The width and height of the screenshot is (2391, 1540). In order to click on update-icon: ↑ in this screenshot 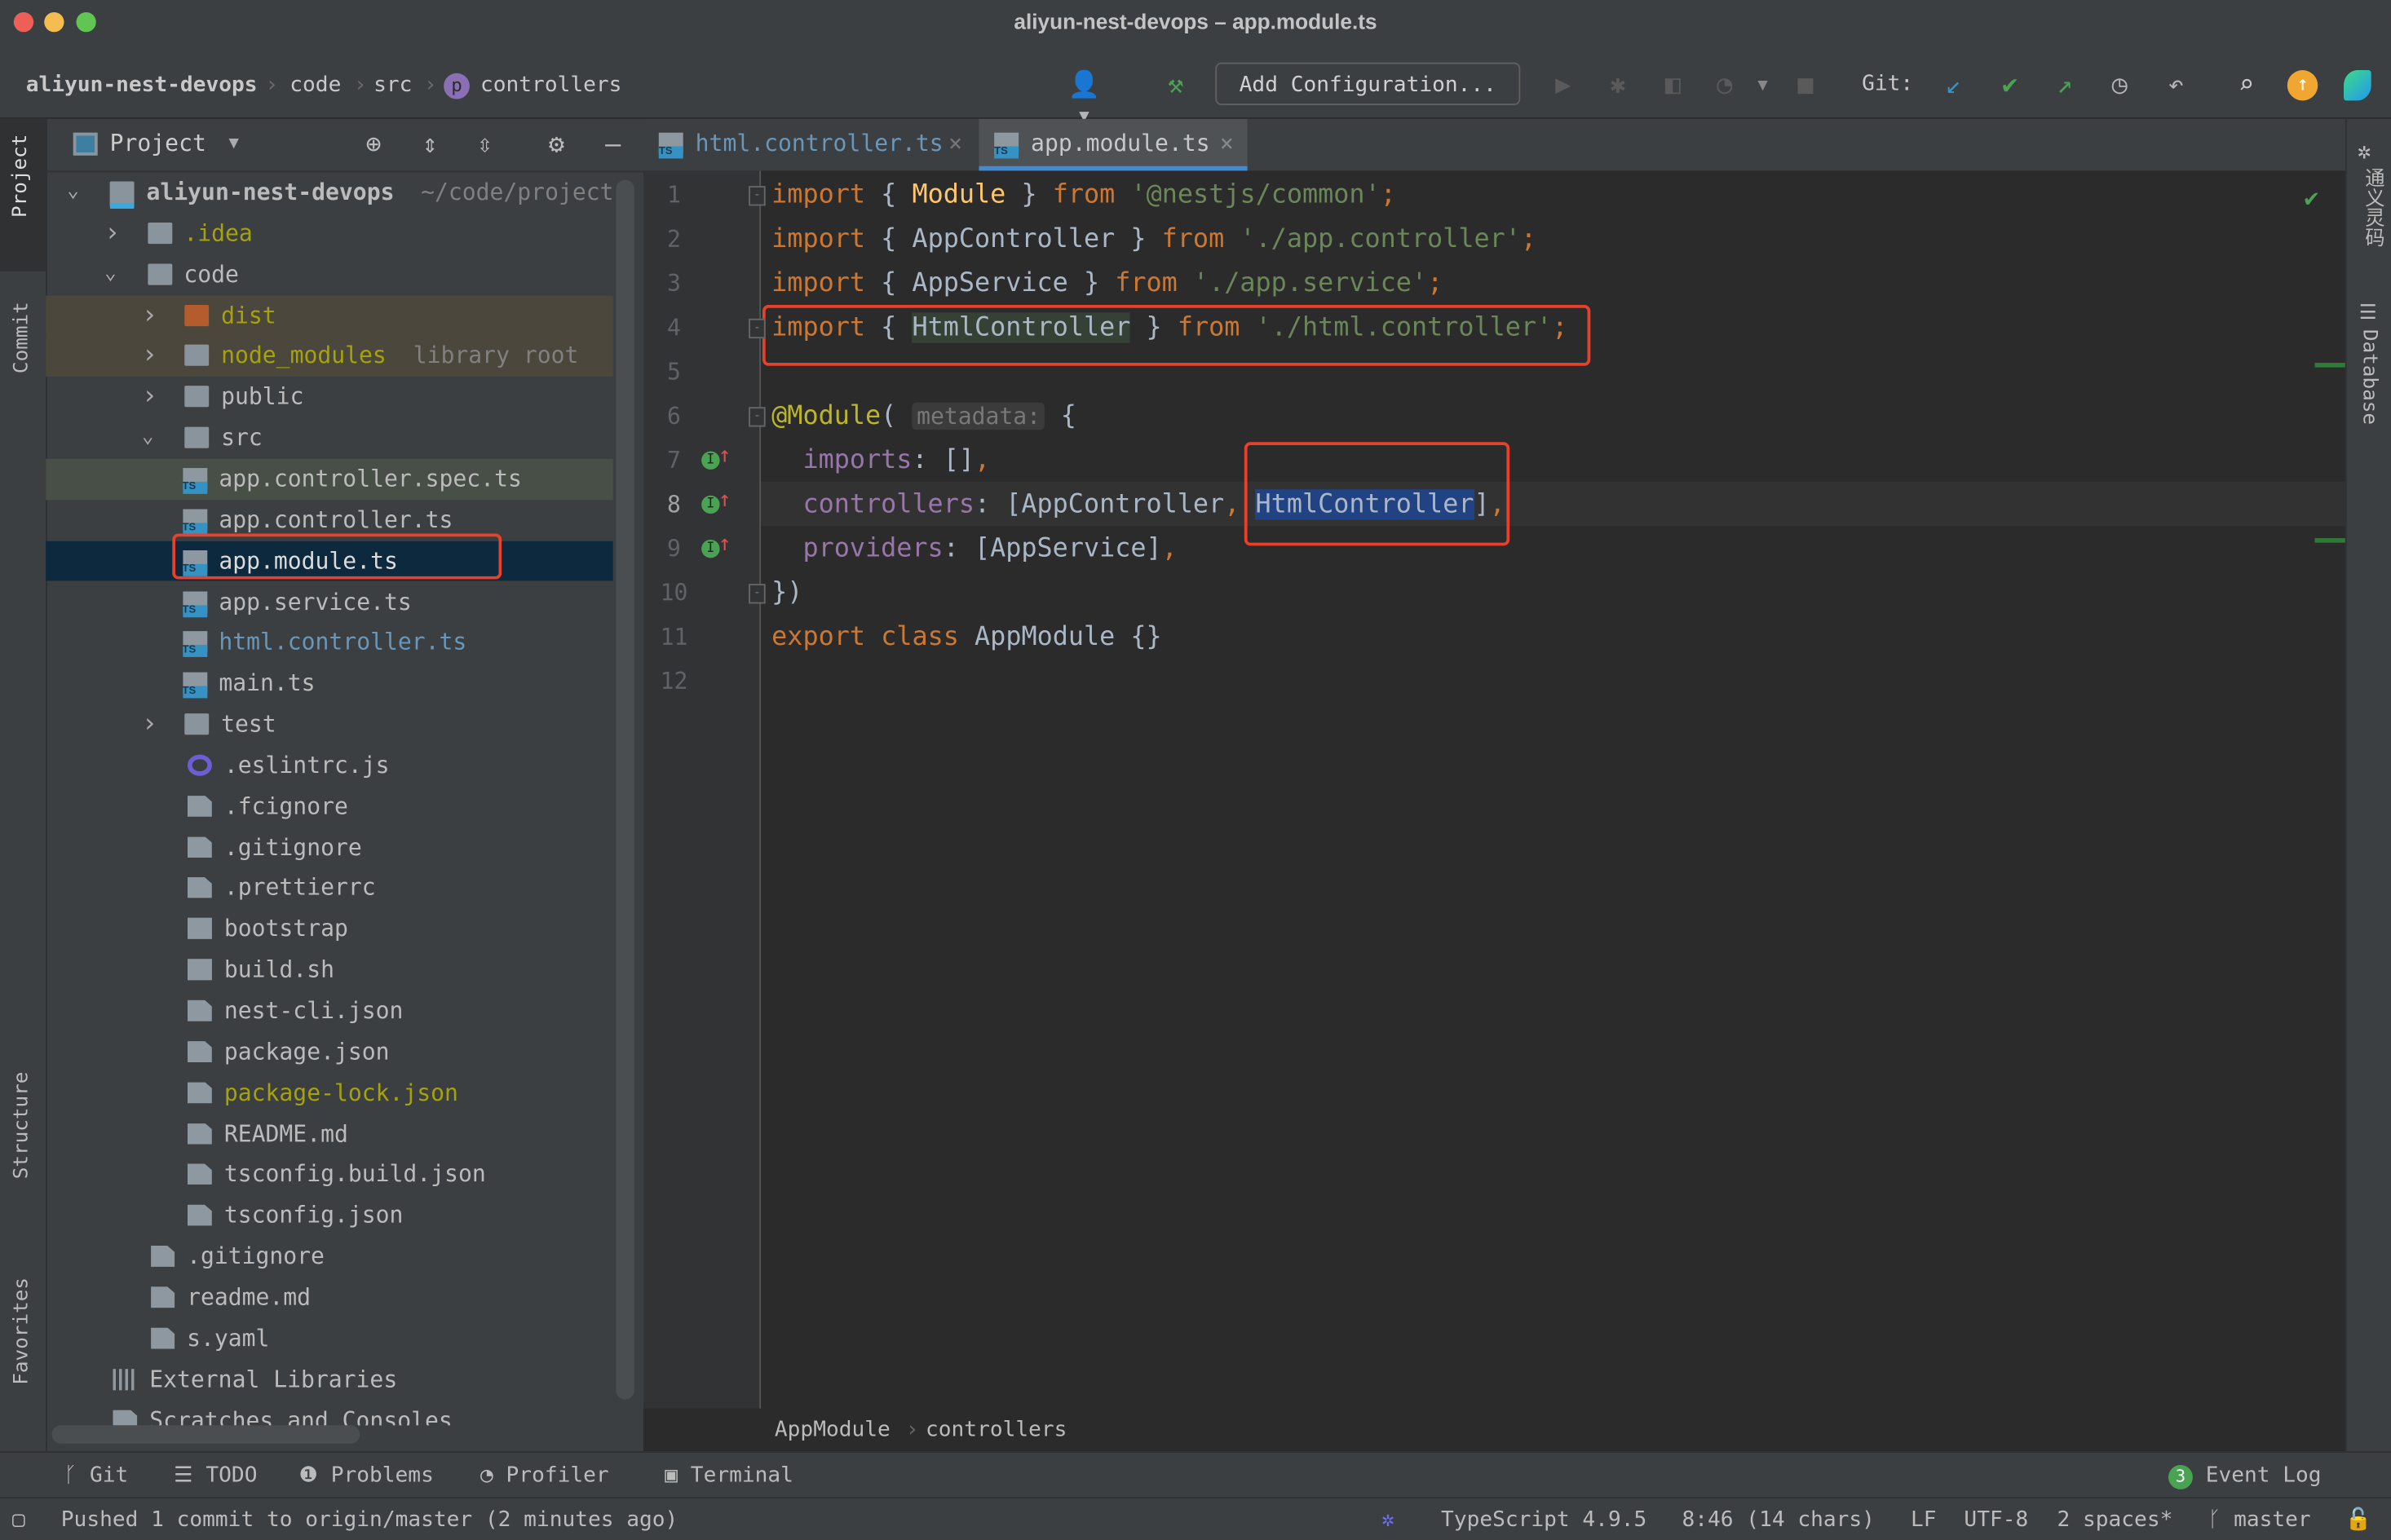, I will do `click(2302, 86)`.